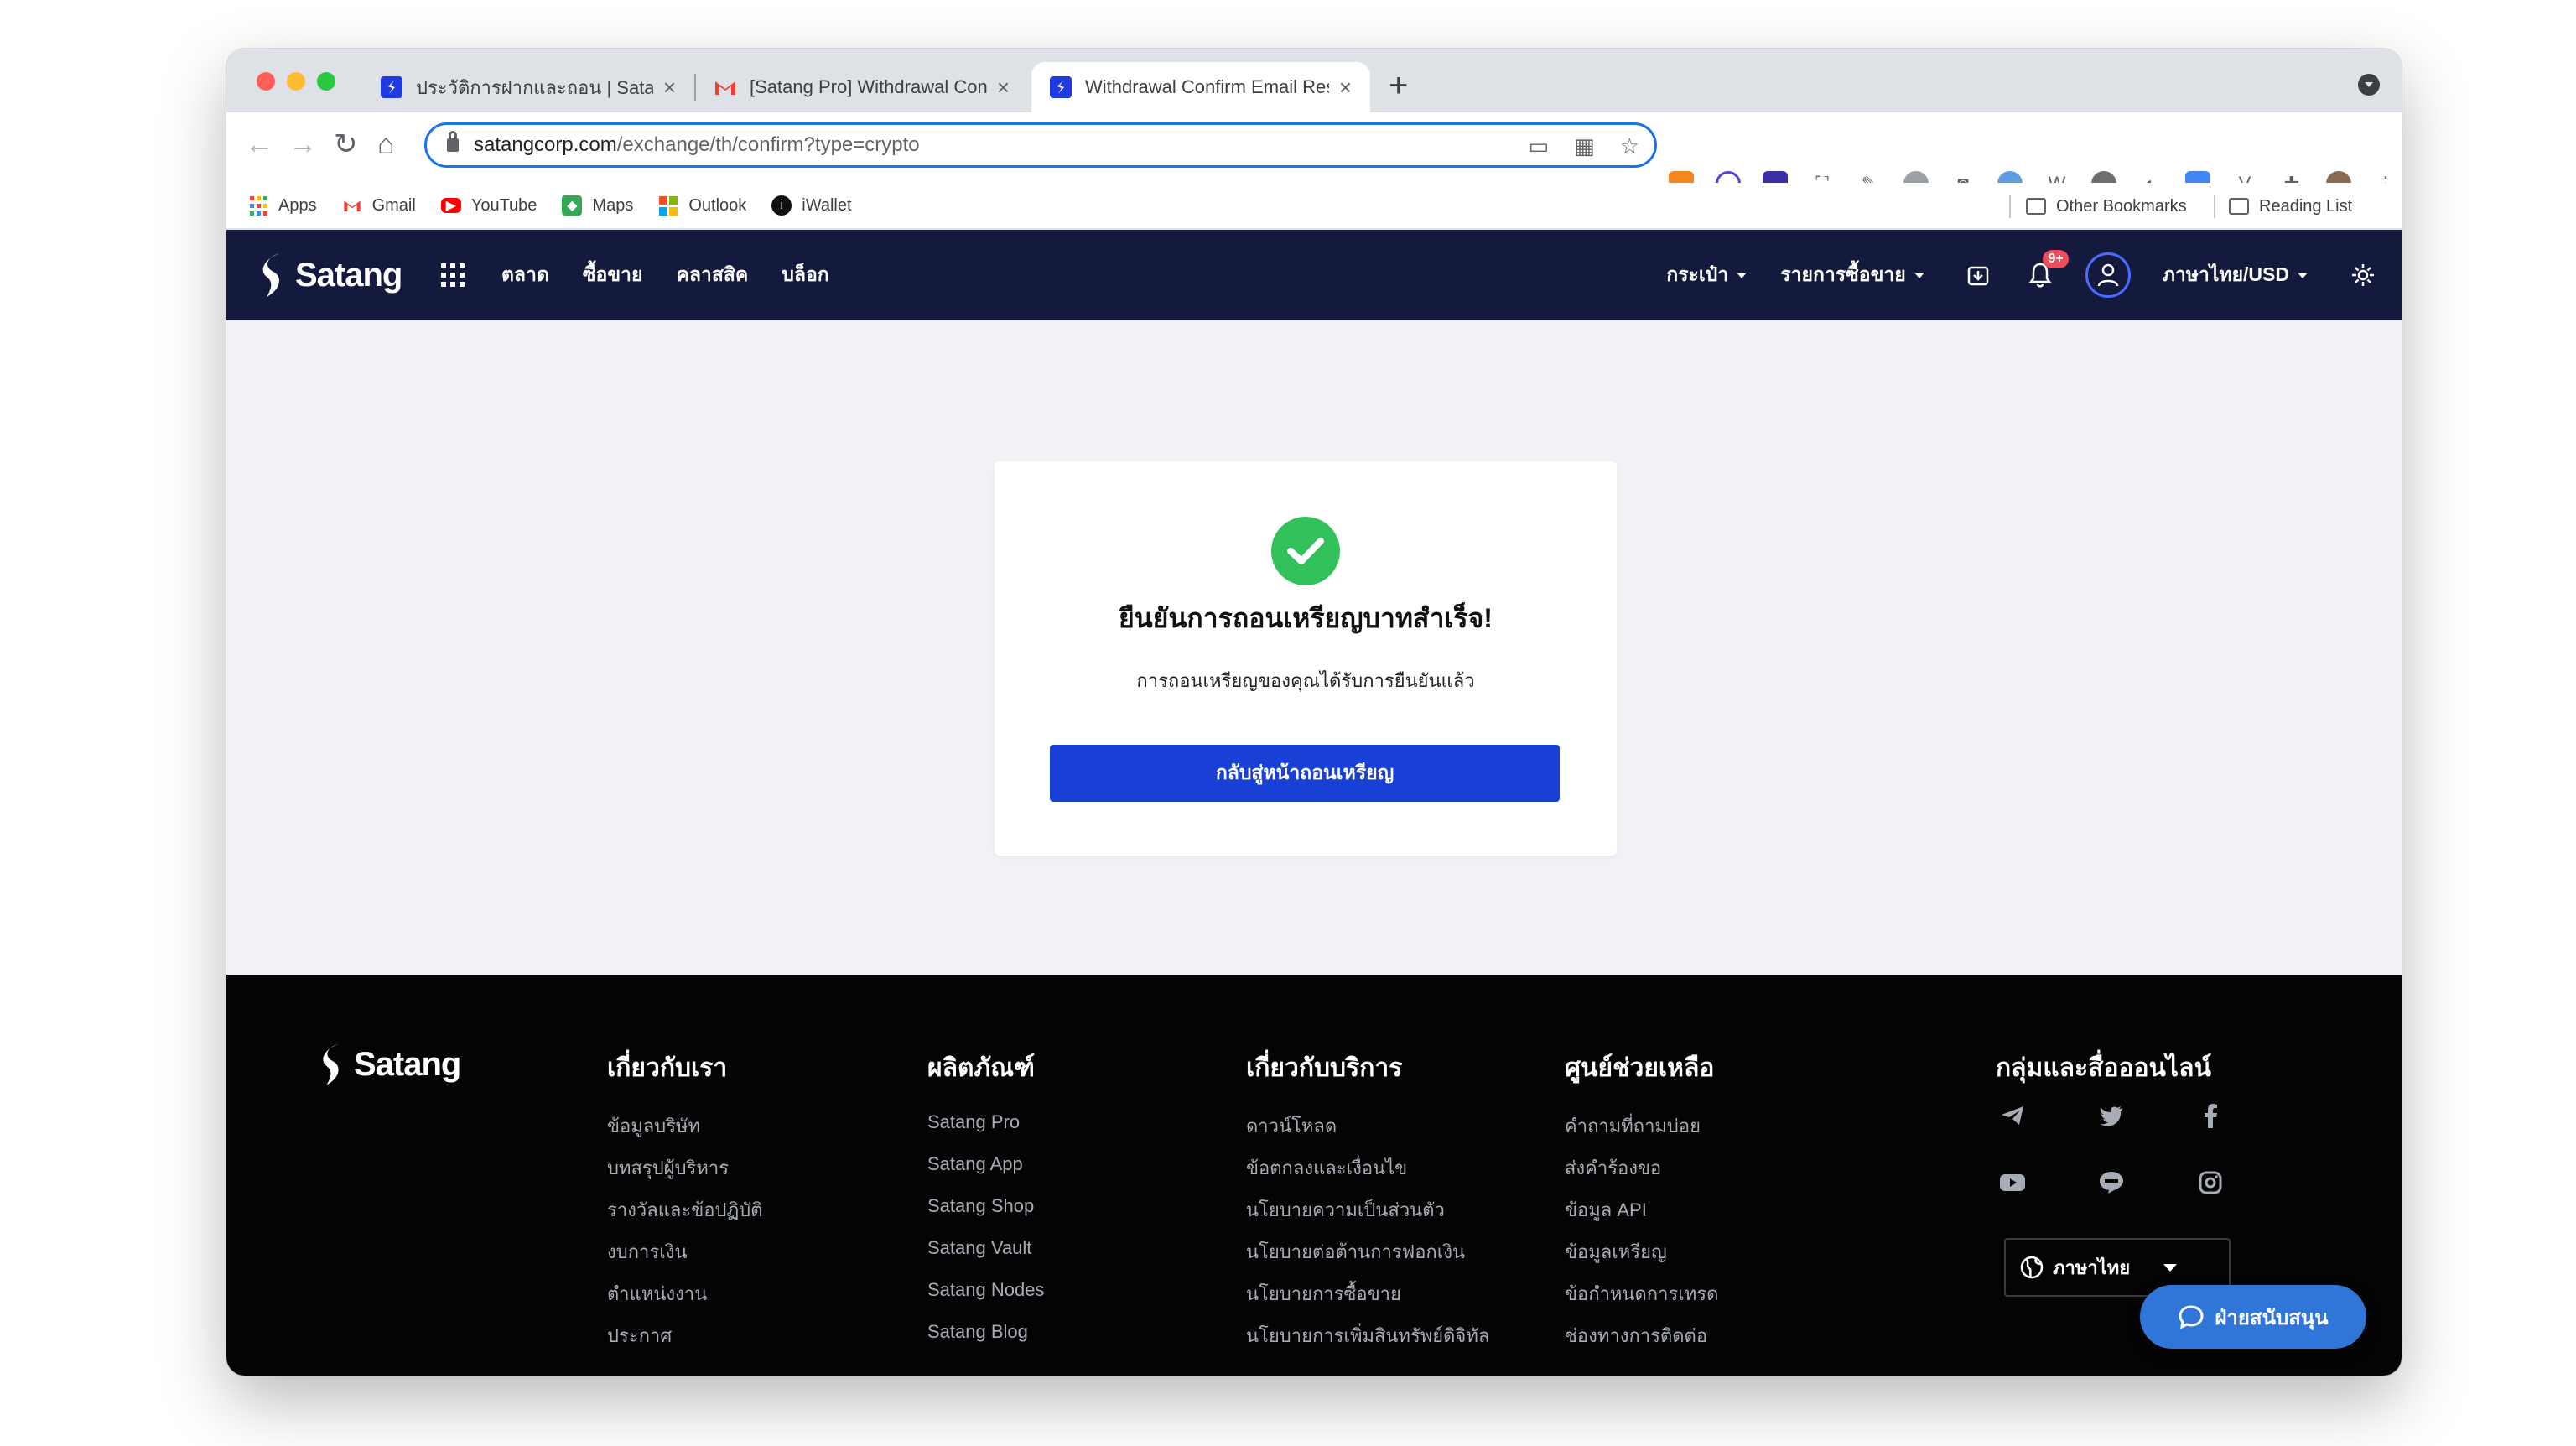  What do you see at coordinates (2012, 1182) in the screenshot?
I see `youtube-icon` at bounding box center [2012, 1182].